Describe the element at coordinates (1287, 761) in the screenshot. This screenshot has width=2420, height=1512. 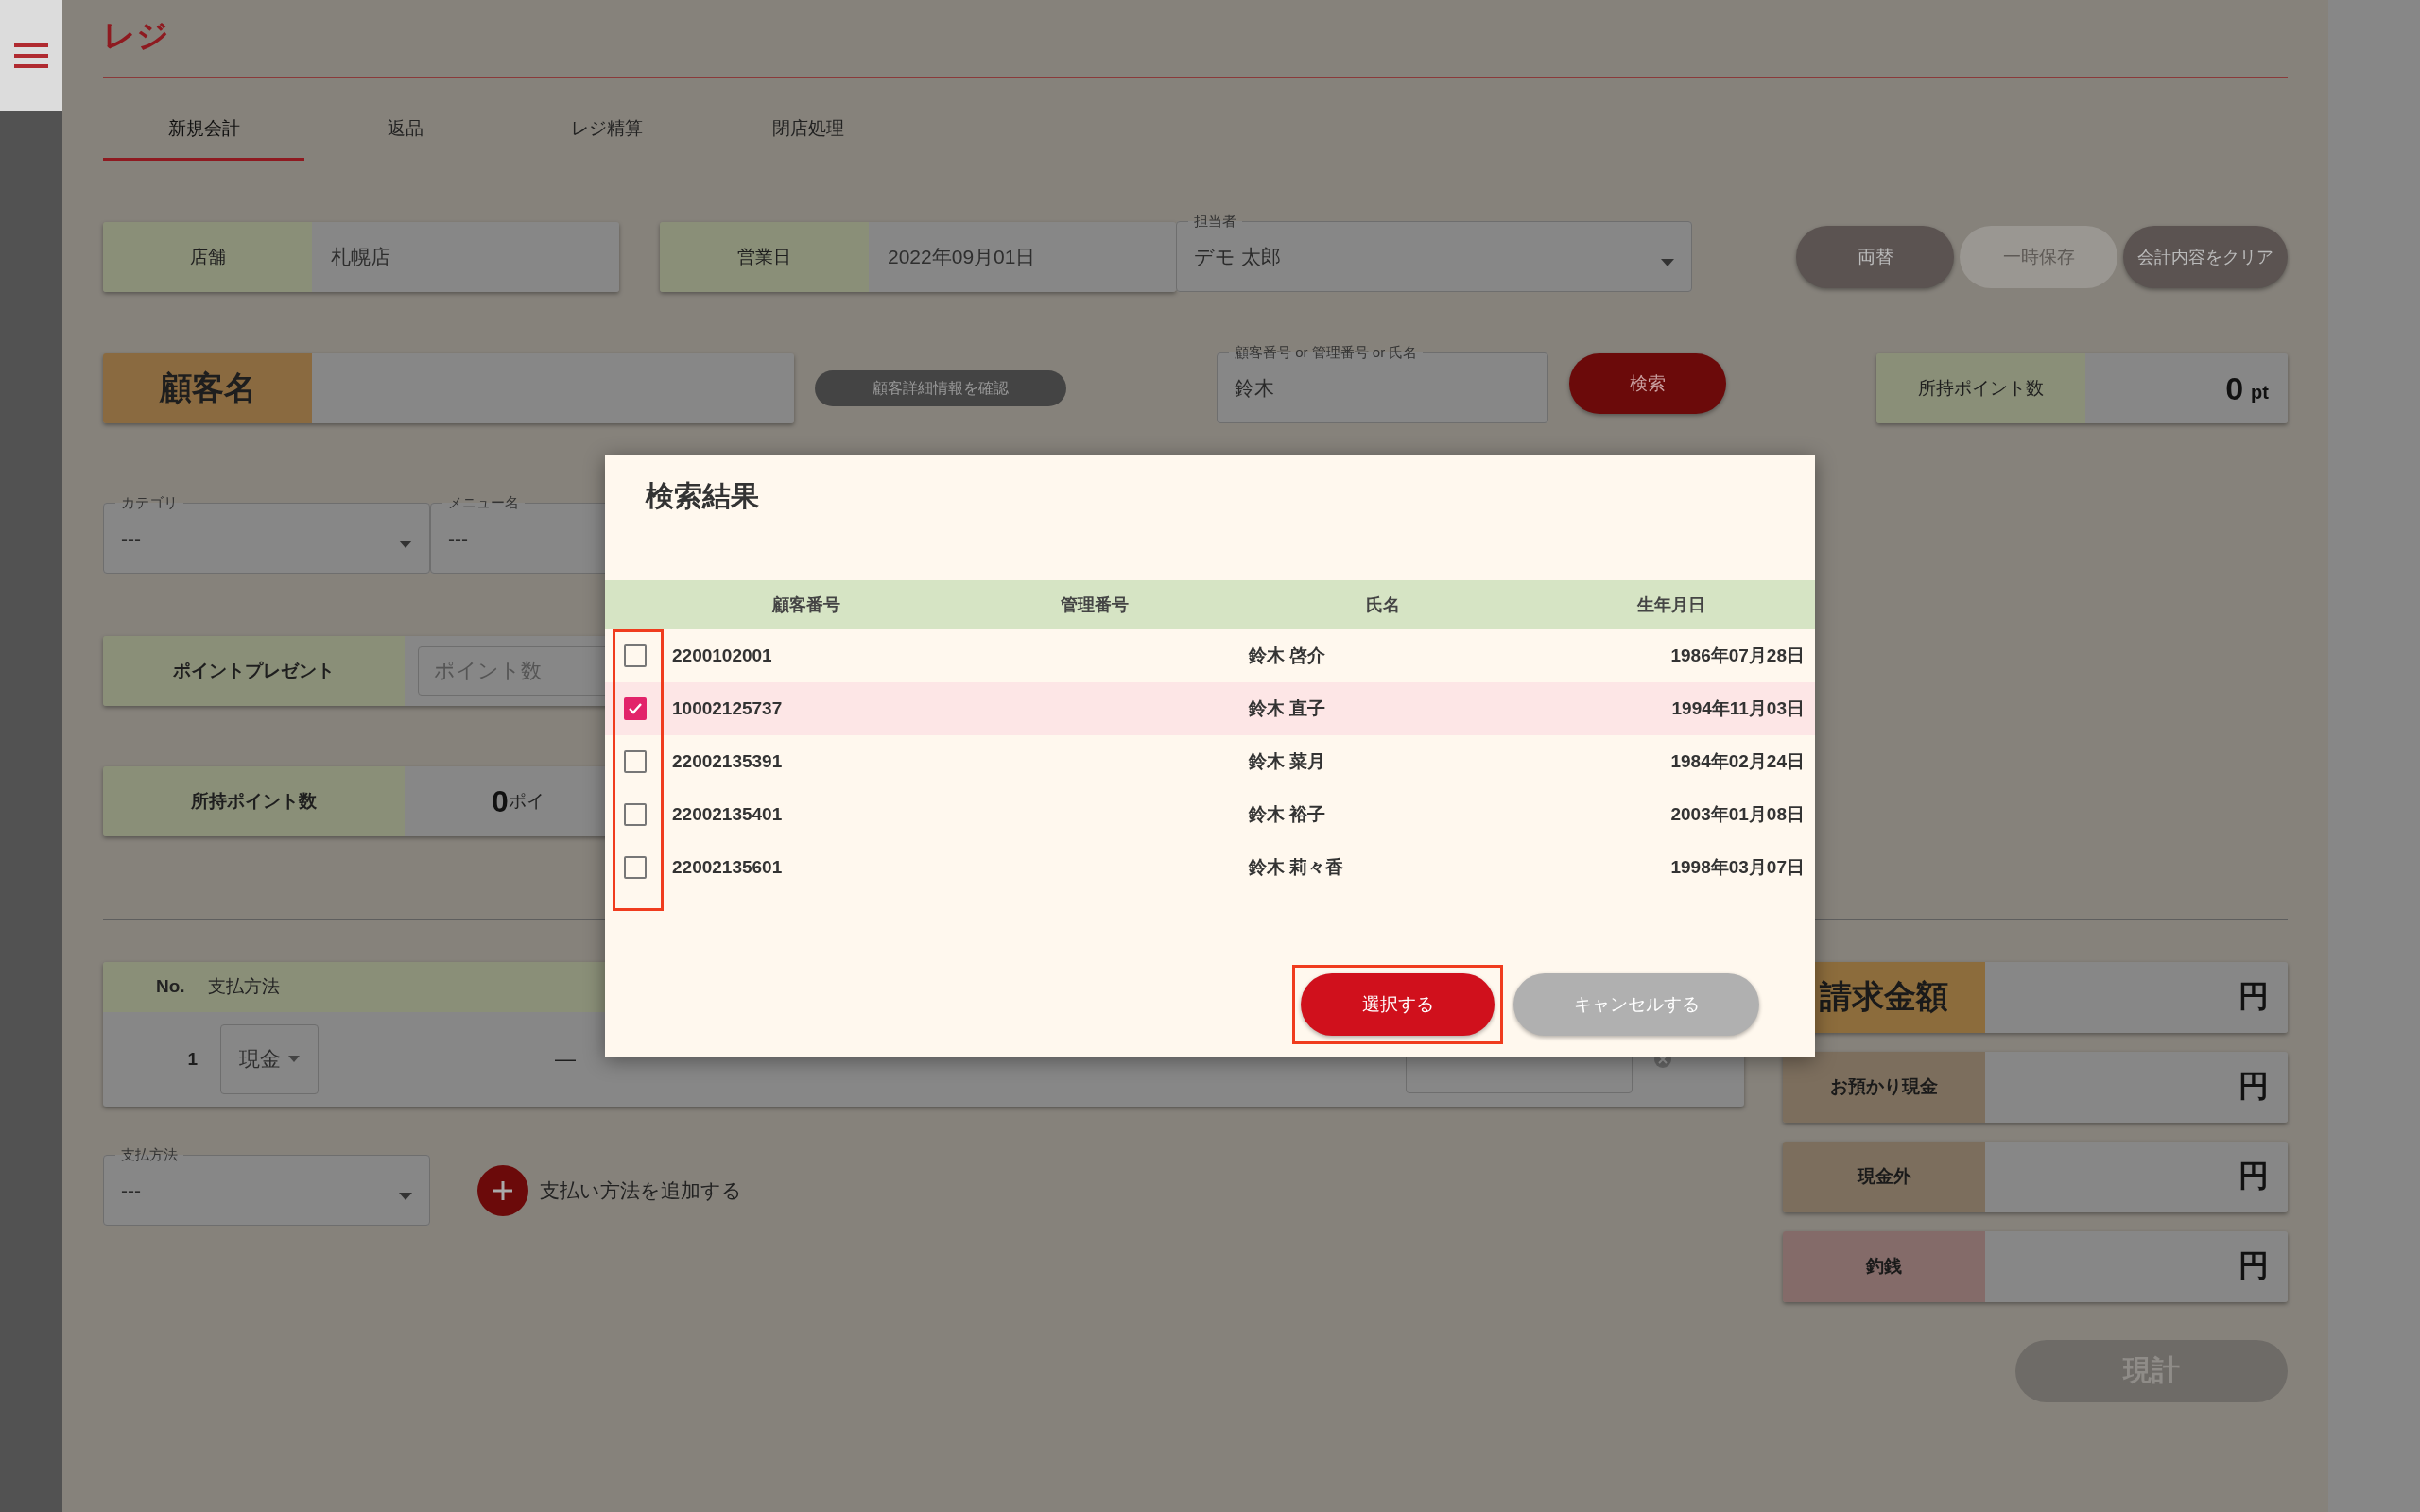
I see `table-cell-text: 鈴木 菜月` at that location.